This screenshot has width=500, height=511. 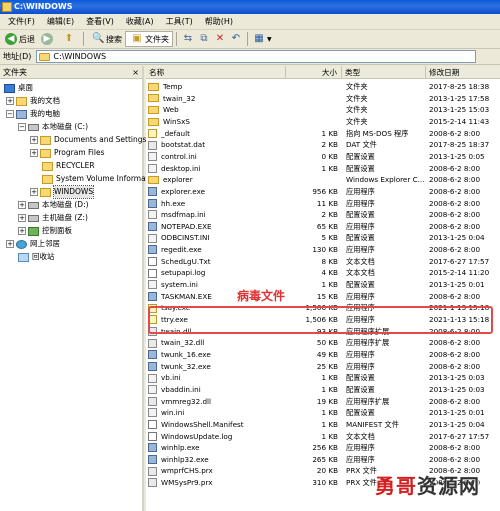 I want to click on tree-item-recycler: RECYCLER, so click(x=68, y=166).